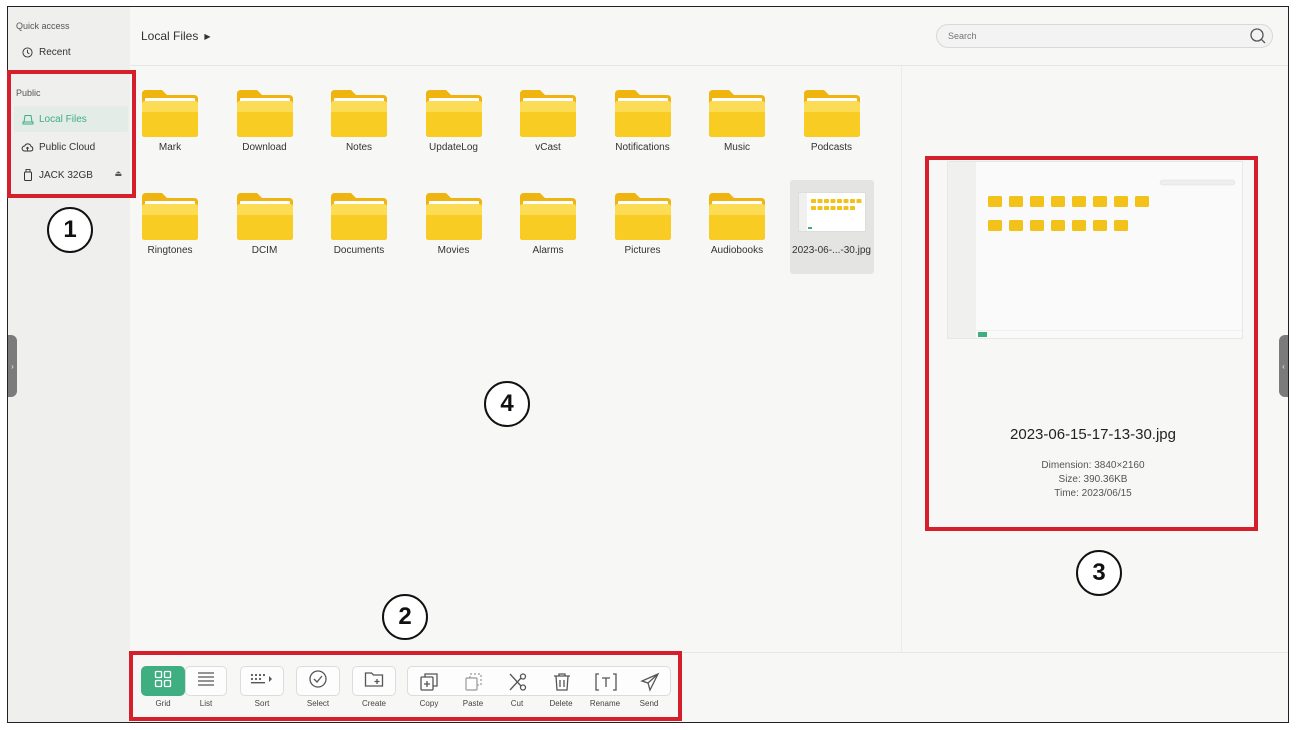 This screenshot has height=730, width=1296. I want to click on image-thumbnail, so click(831, 212).